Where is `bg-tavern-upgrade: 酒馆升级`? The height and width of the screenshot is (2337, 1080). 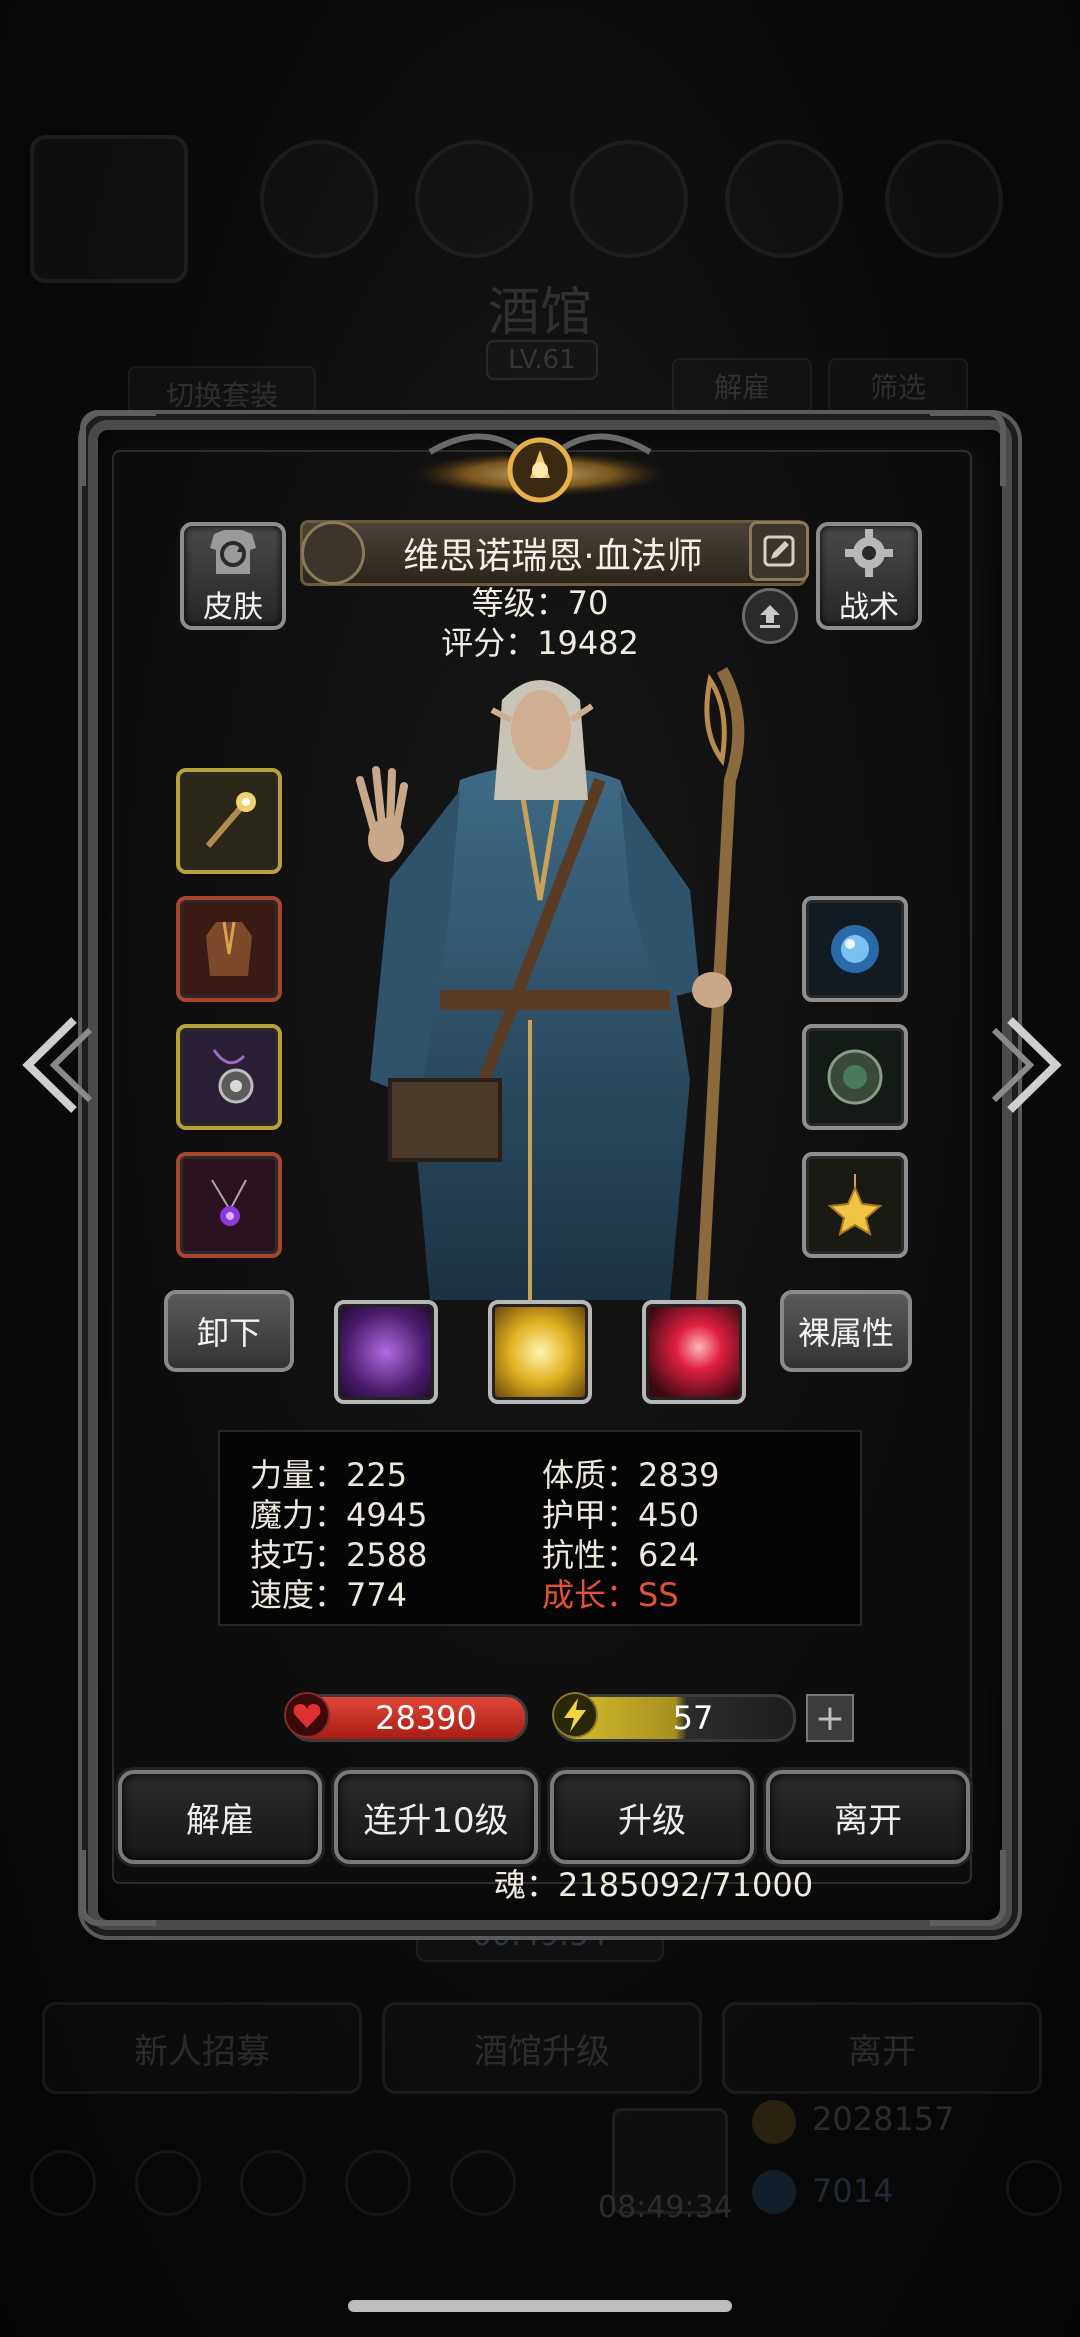
bg-tavern-upgrade: 酒馆升级 is located at coordinates (542, 2048).